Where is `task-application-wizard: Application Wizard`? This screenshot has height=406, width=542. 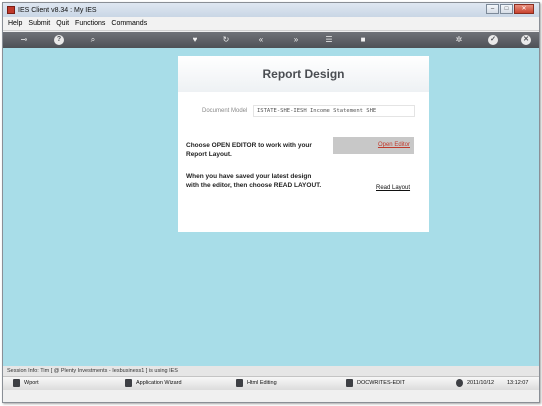
task-application-wizard: Application Wizard is located at coordinates (153, 383).